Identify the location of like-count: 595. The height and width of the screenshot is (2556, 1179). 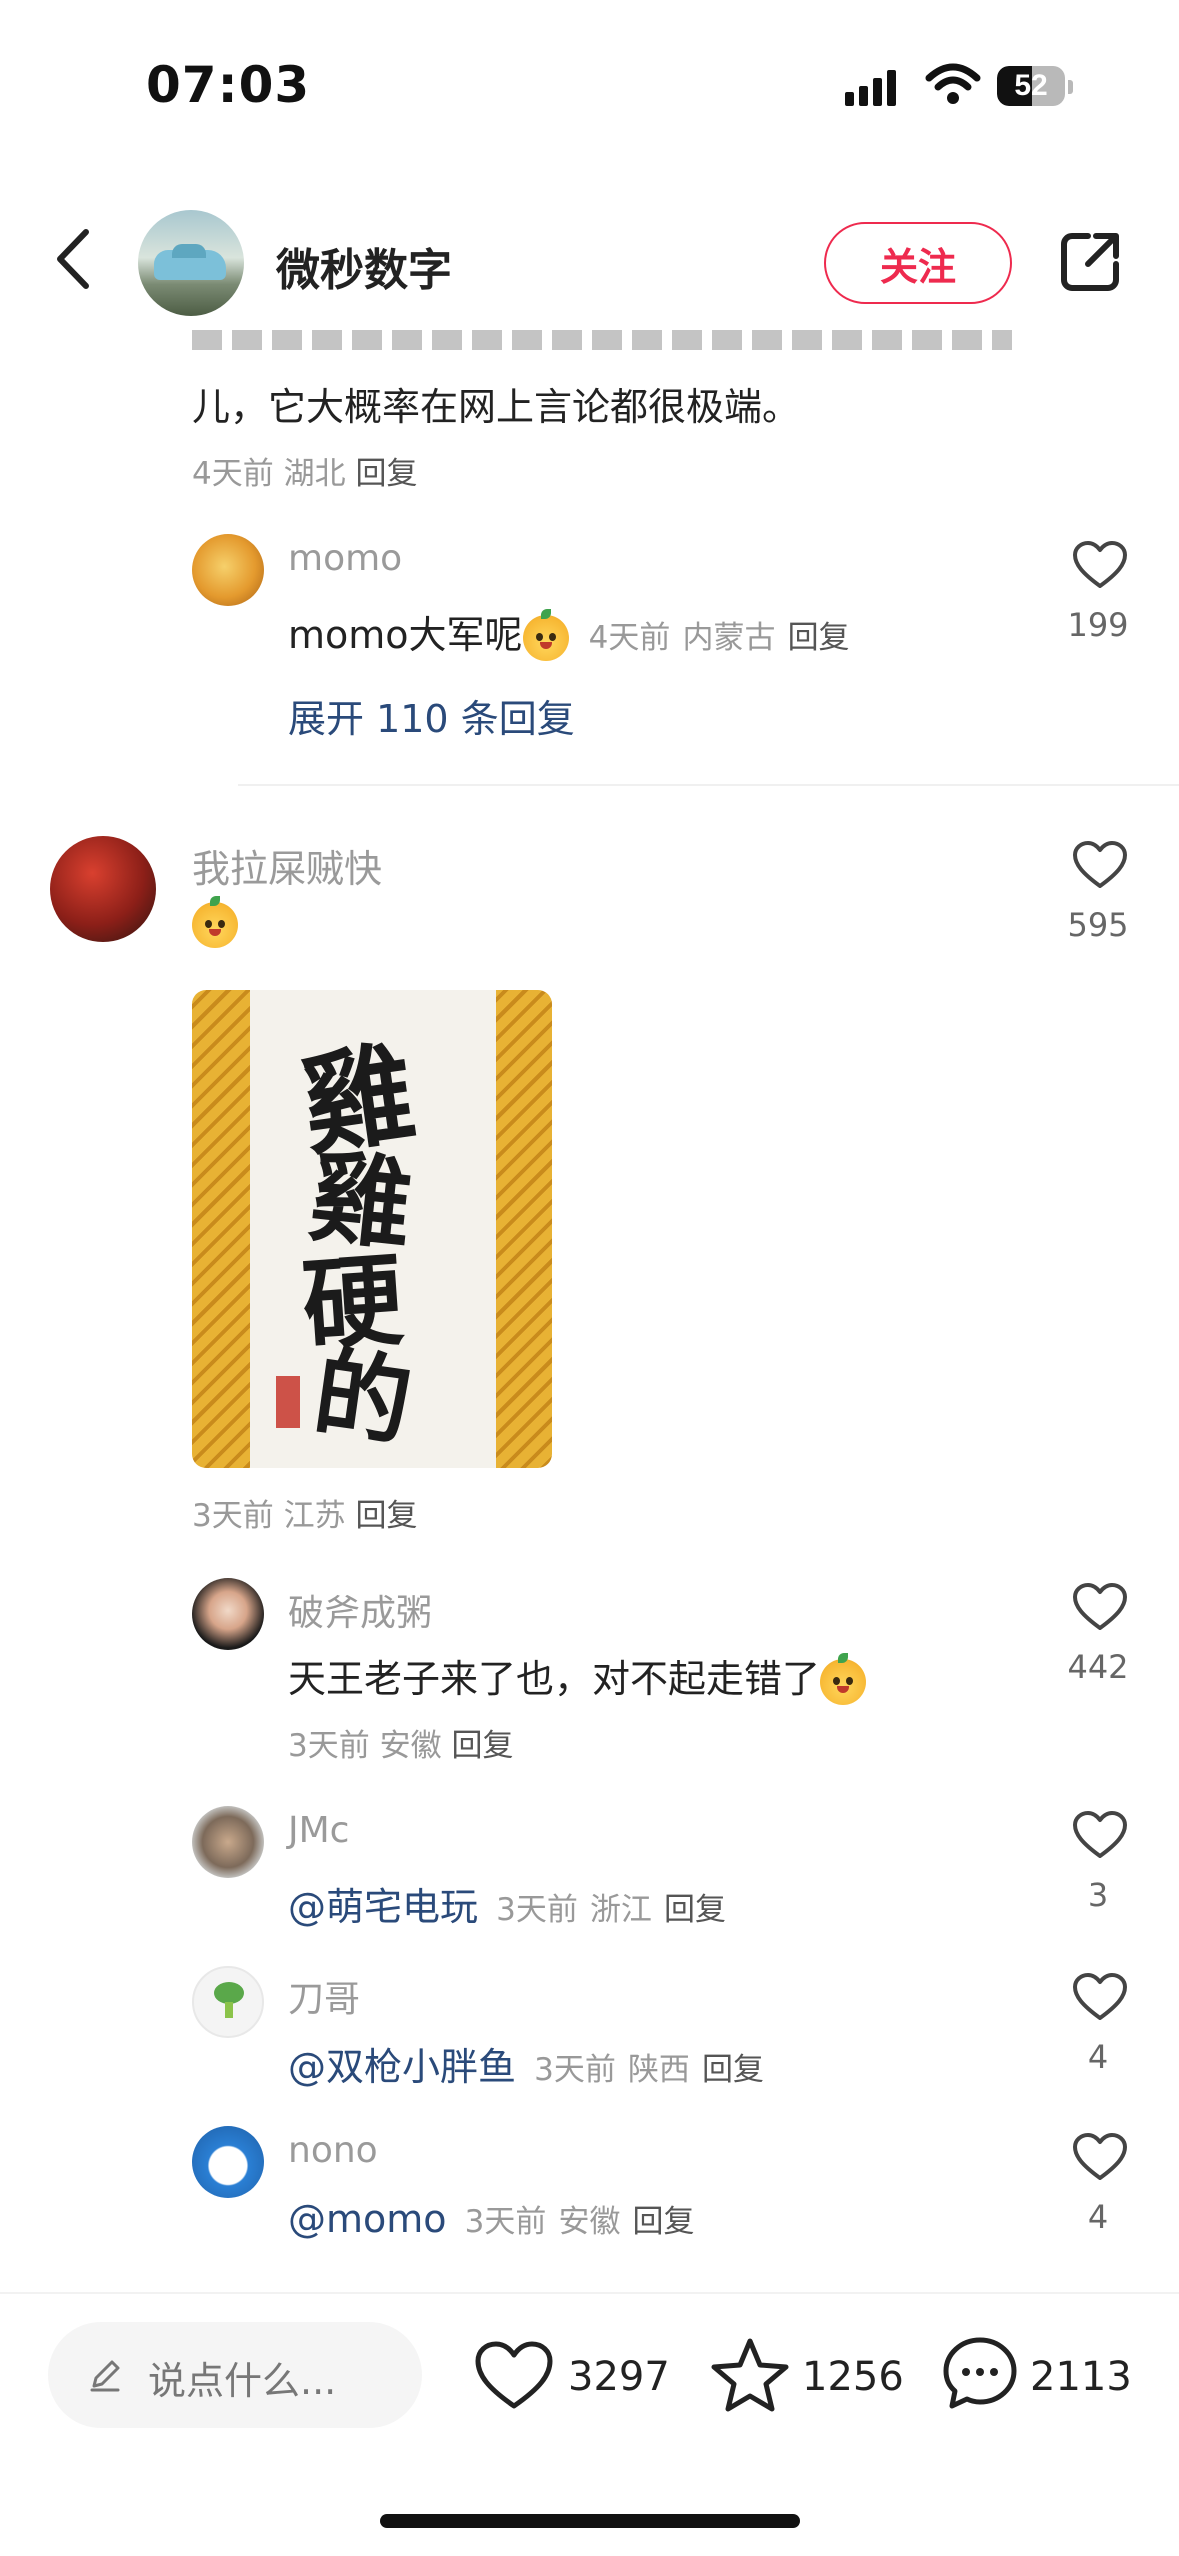
(1098, 925).